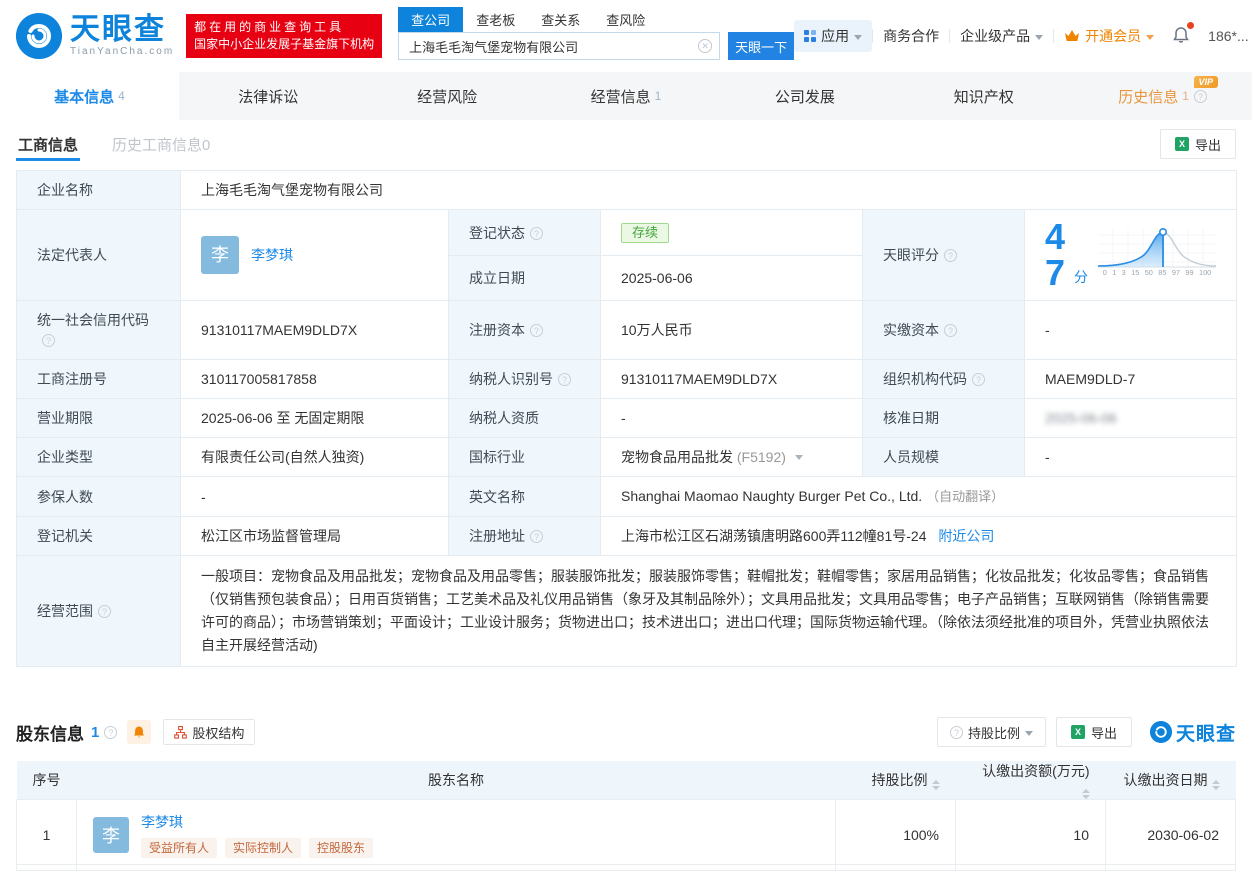 The image size is (1252, 871). I want to click on subtab-history-registration: 历史工商信息0, so click(161, 144).